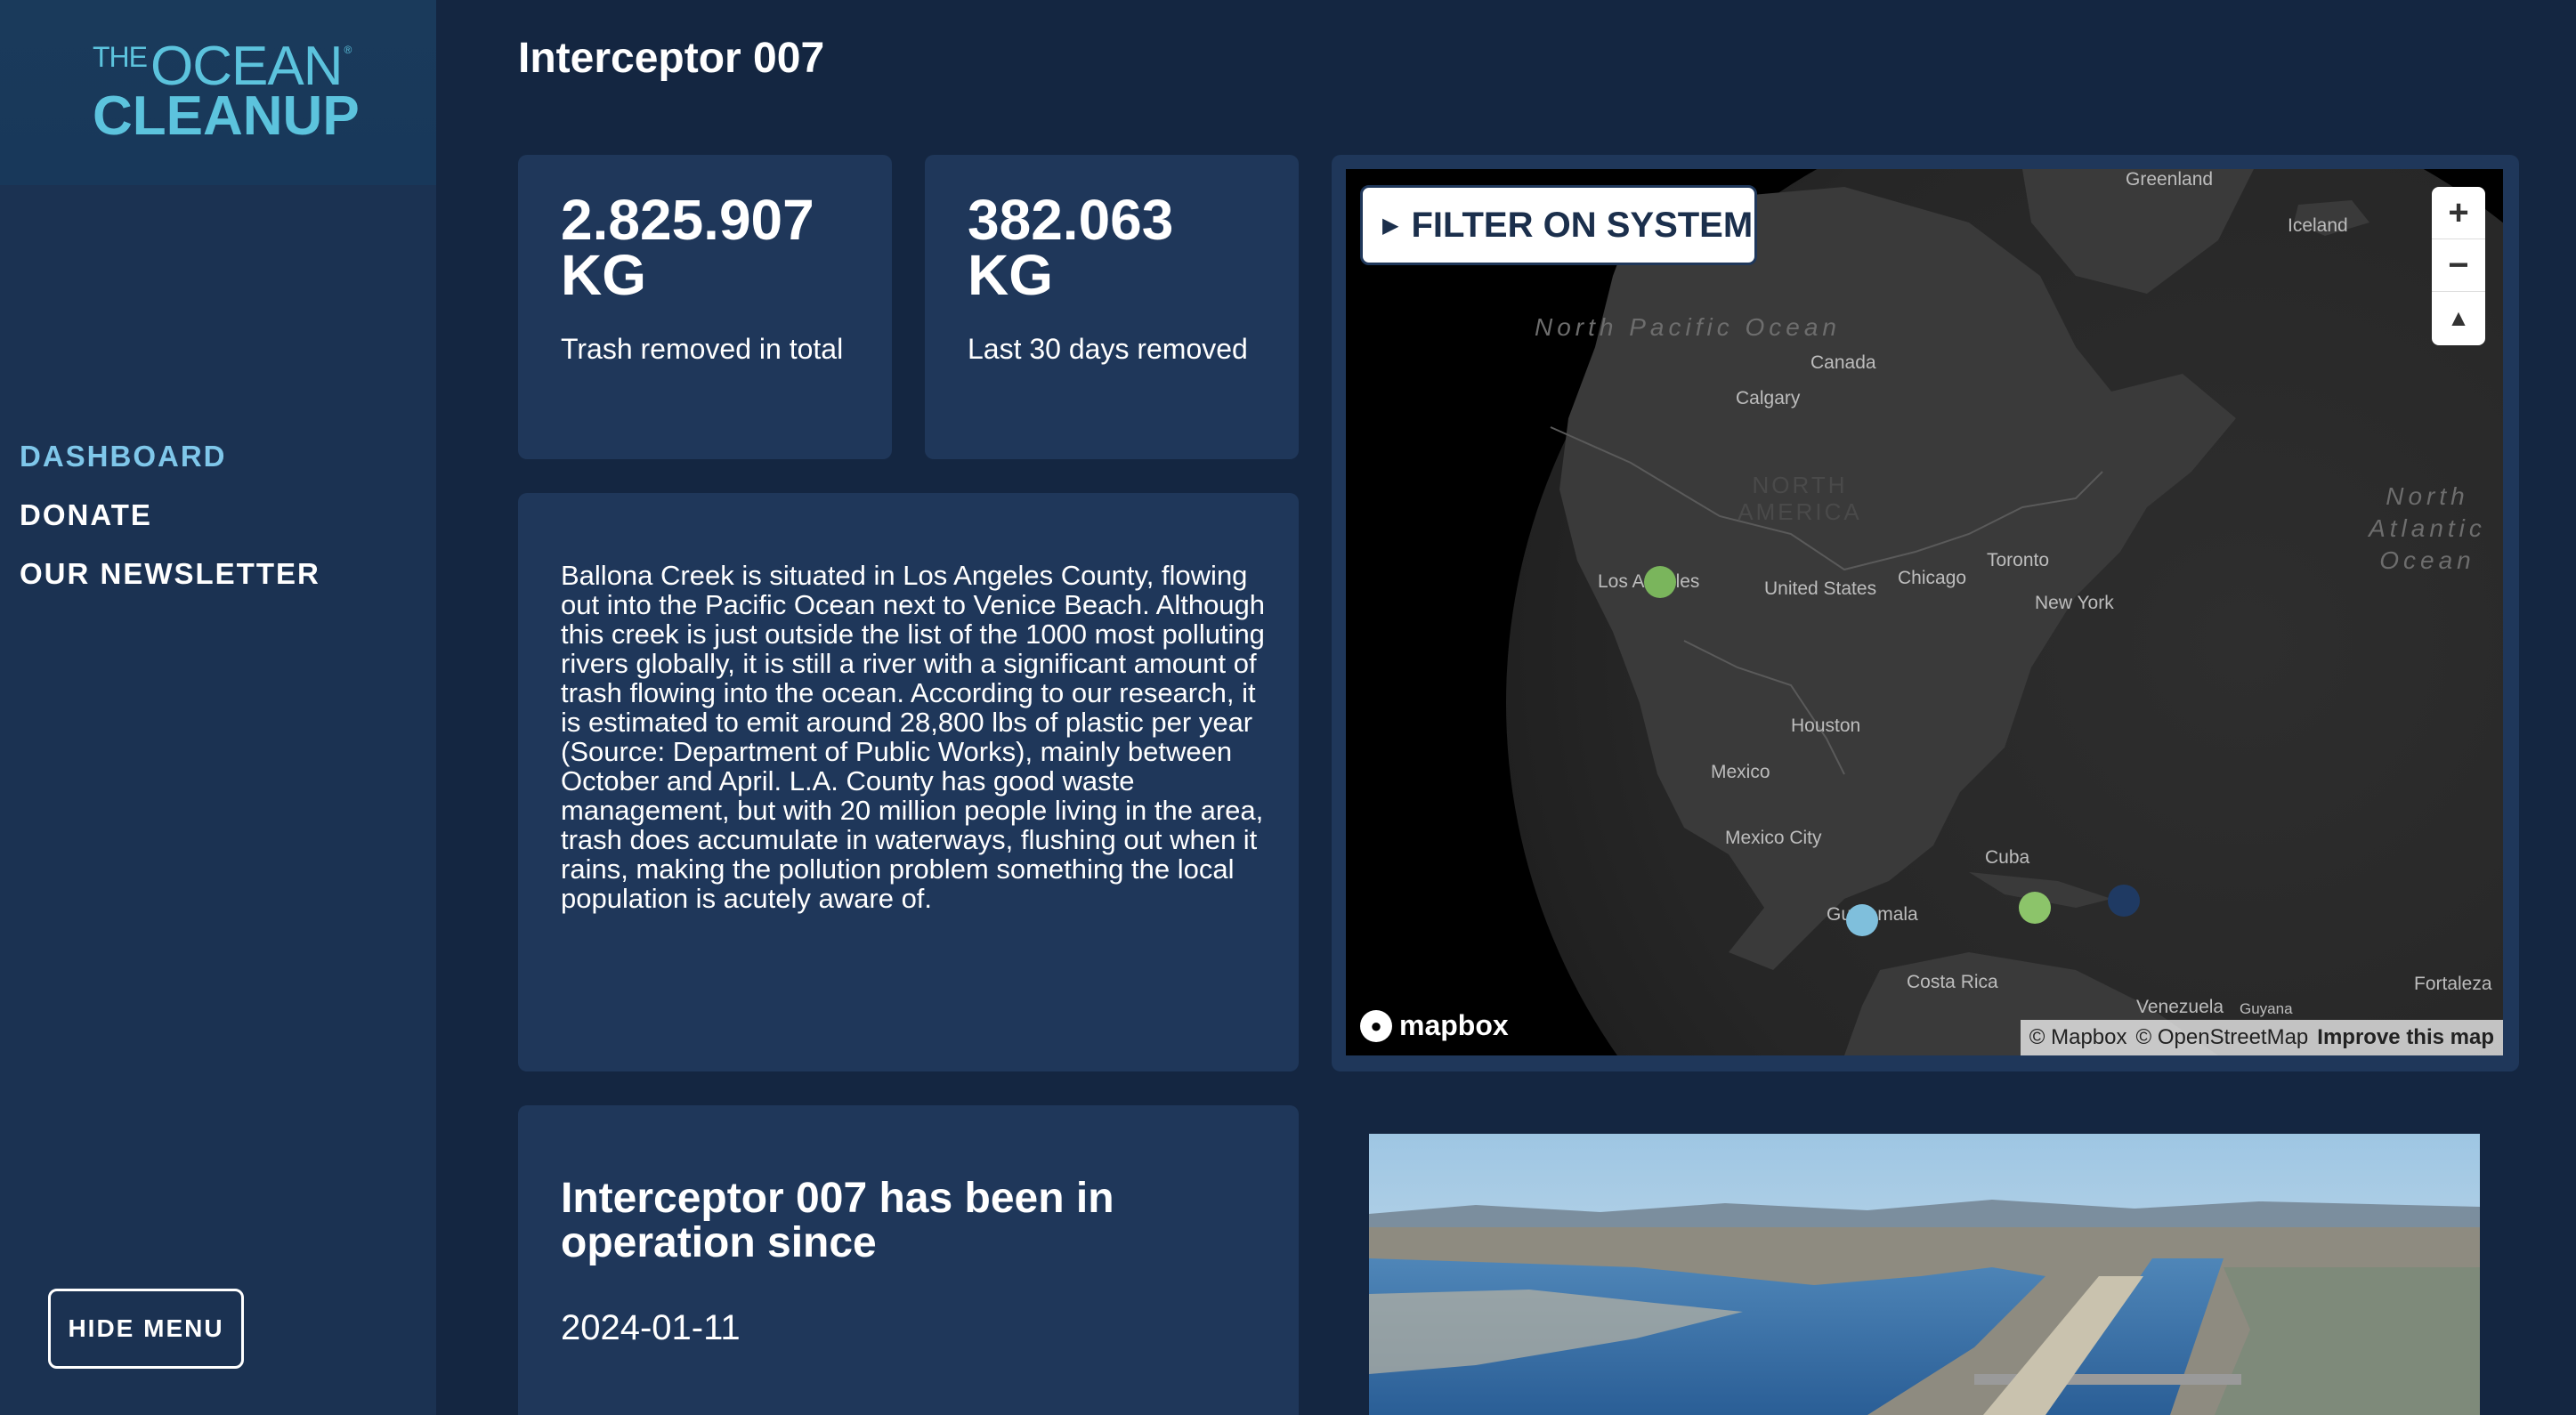 This screenshot has width=2576, height=1415. What do you see at coordinates (671, 59) in the screenshot?
I see `page-title: Interceptor 007` at bounding box center [671, 59].